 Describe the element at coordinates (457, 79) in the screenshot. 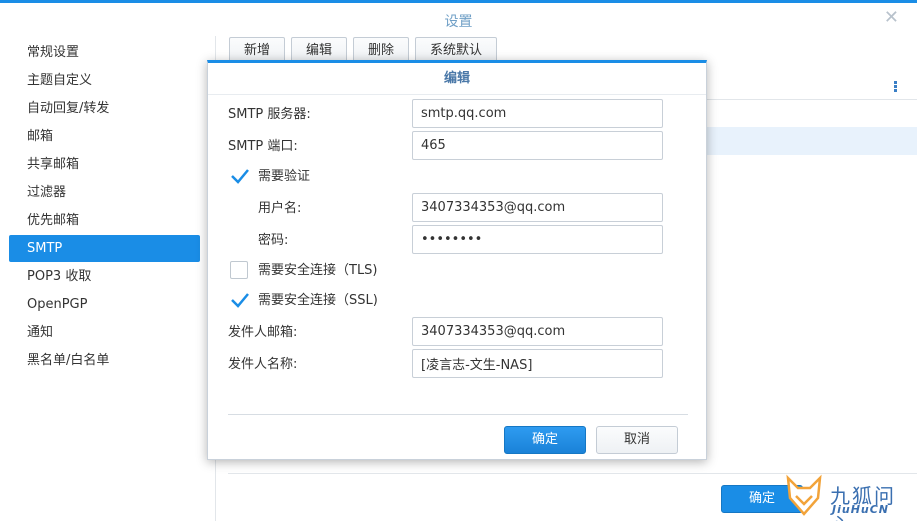

I see `dialog-title: 编辑` at that location.